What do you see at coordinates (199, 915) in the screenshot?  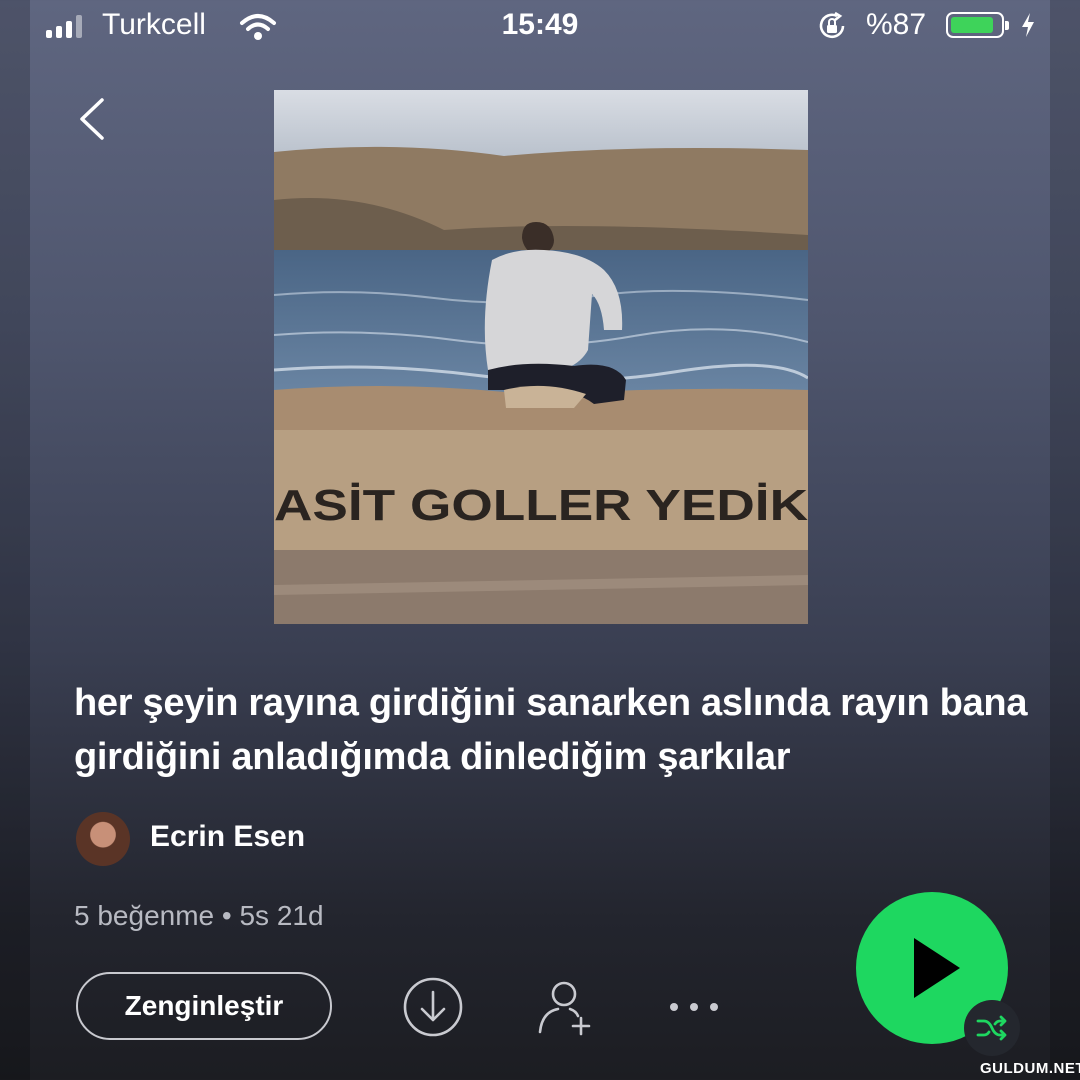 I see `playlist-meta: 5 beğenme • 5s 21d` at bounding box center [199, 915].